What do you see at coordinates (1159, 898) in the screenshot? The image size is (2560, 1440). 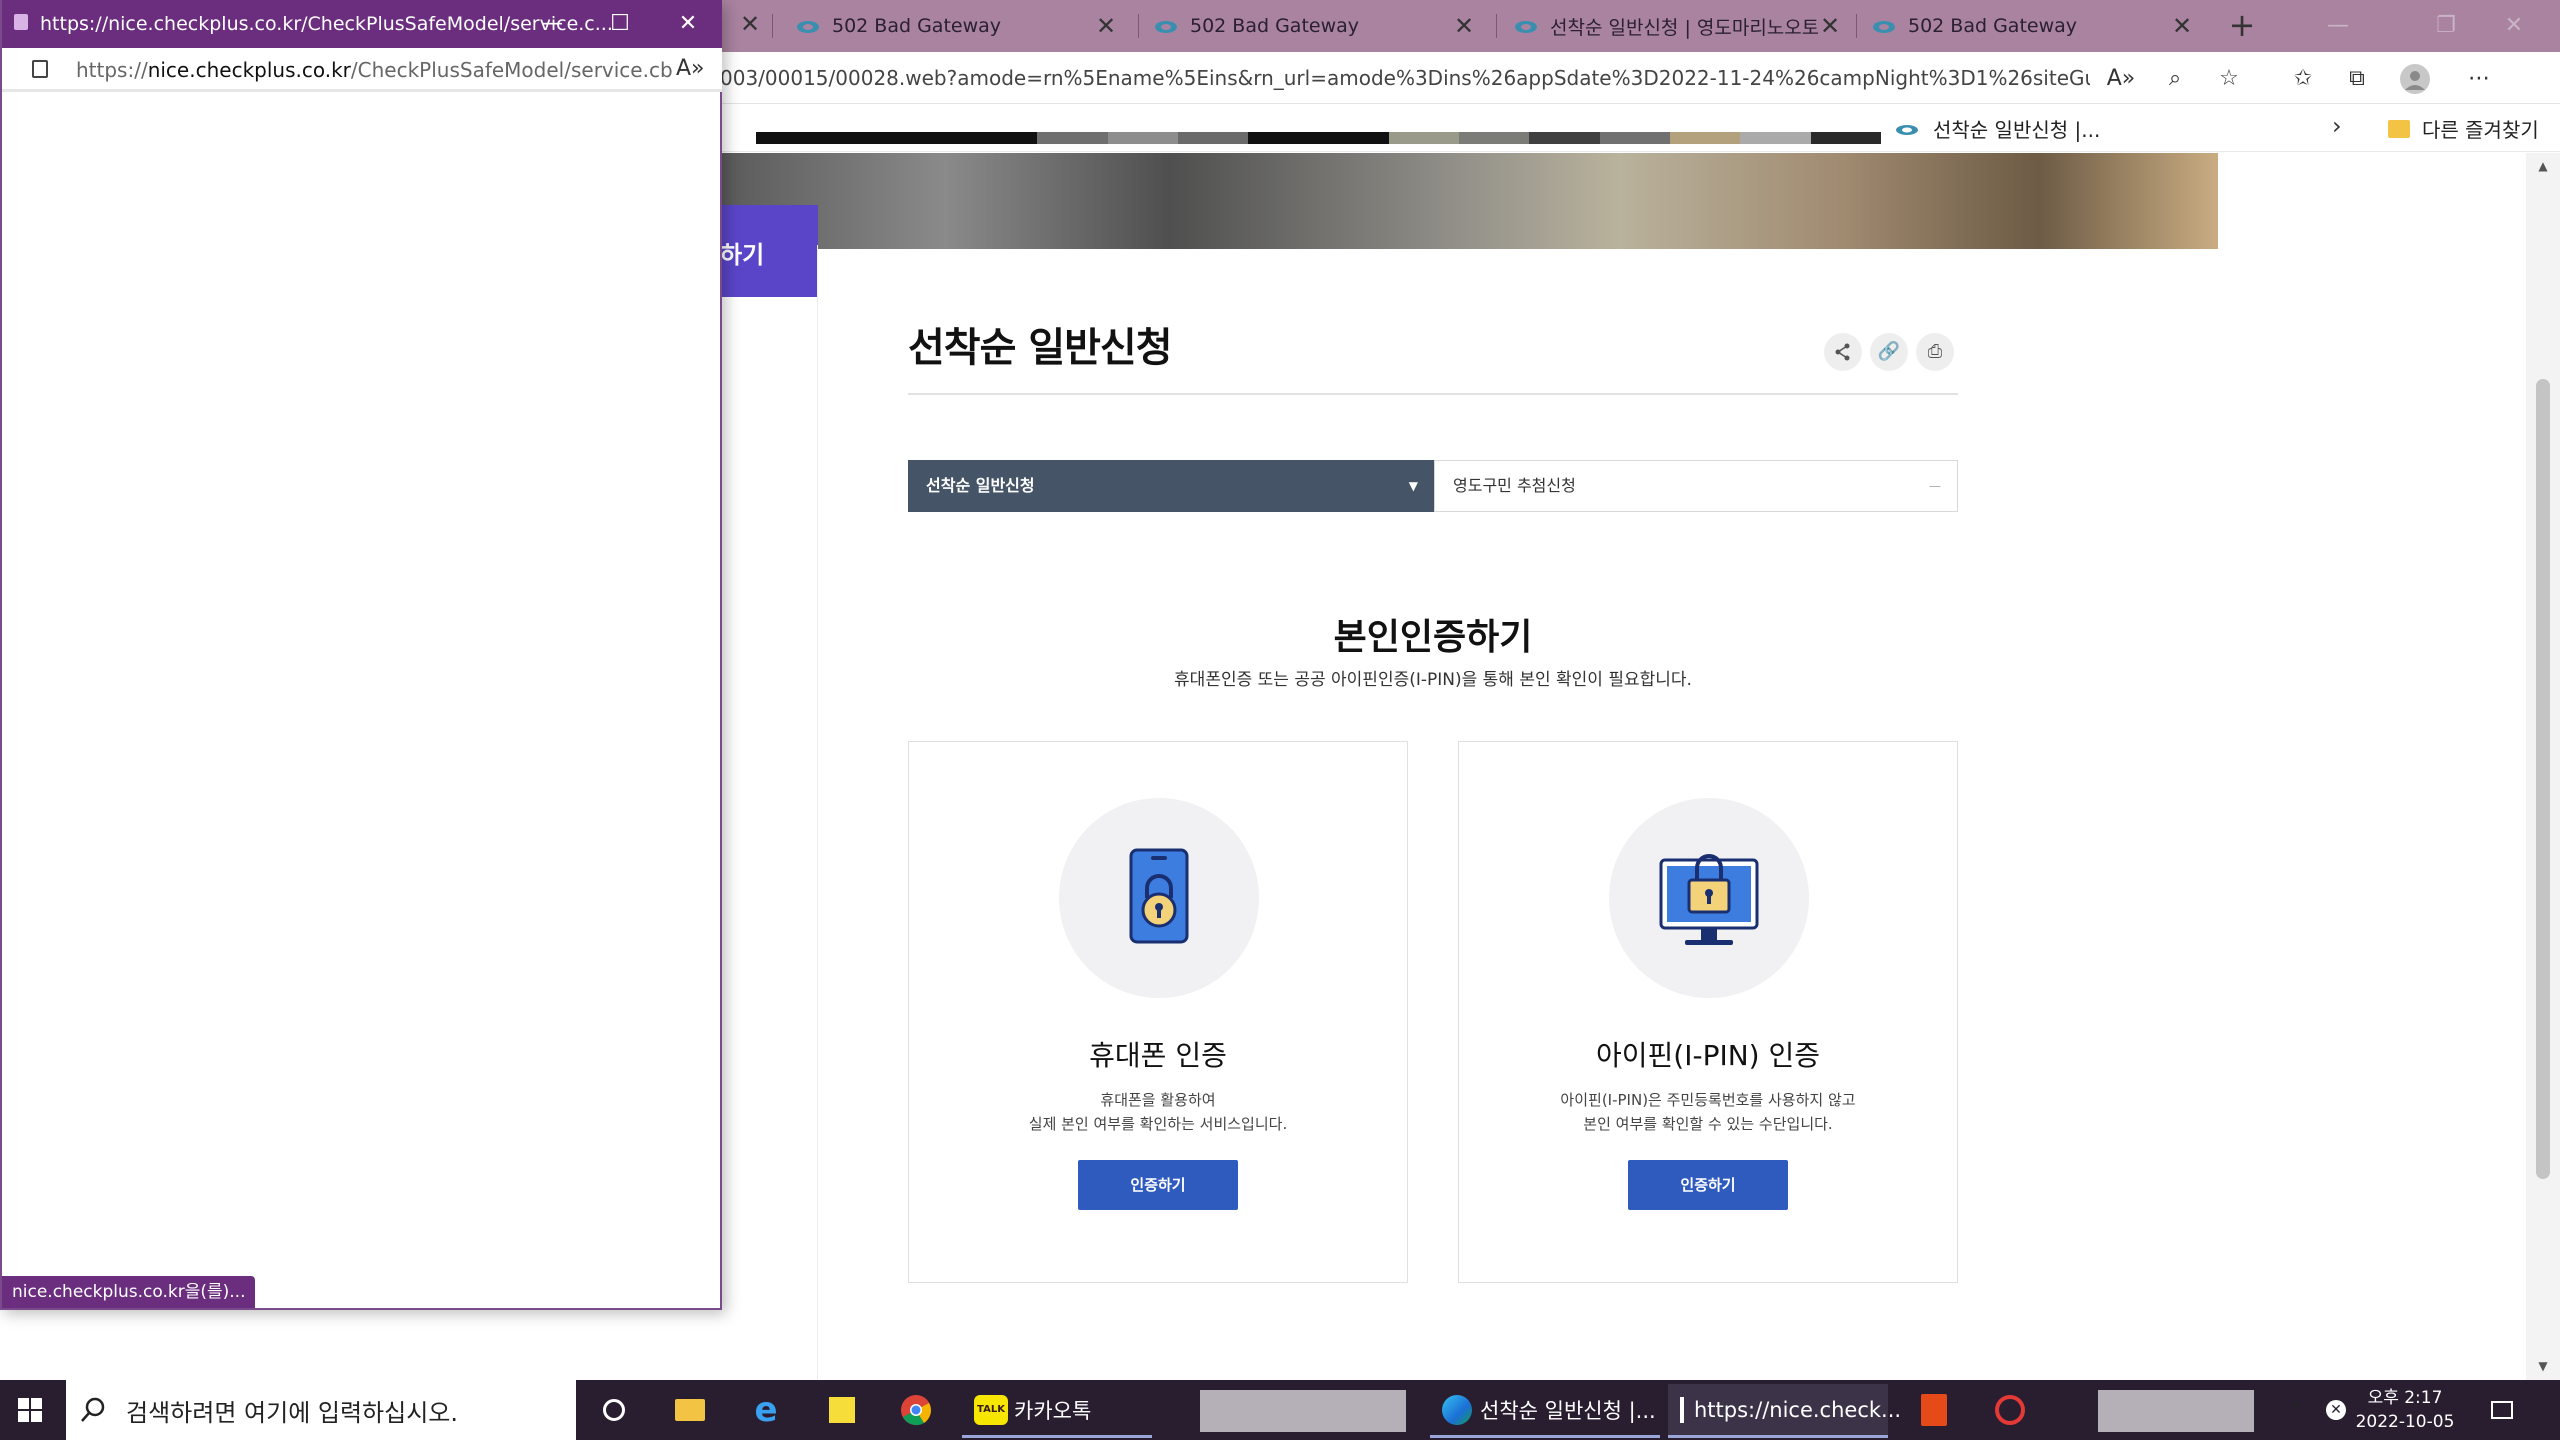 I see `icon-circle` at bounding box center [1159, 898].